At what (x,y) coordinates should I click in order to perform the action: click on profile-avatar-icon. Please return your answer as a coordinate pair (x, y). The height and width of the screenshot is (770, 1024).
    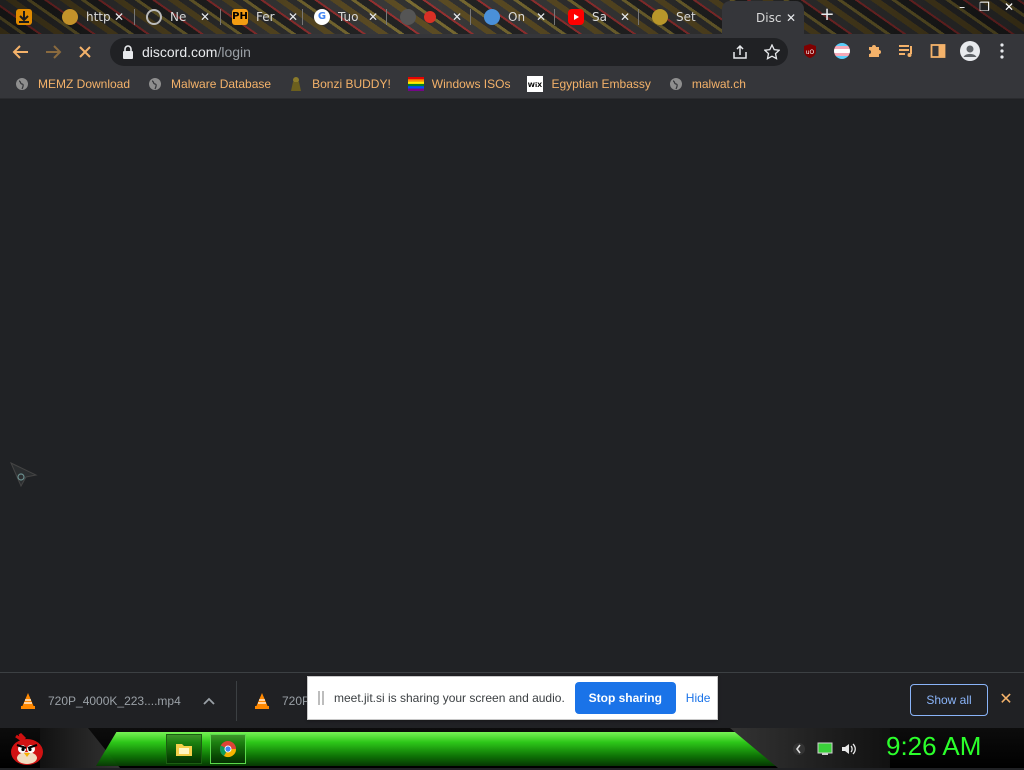
    Looking at the image, I should click on (970, 51).